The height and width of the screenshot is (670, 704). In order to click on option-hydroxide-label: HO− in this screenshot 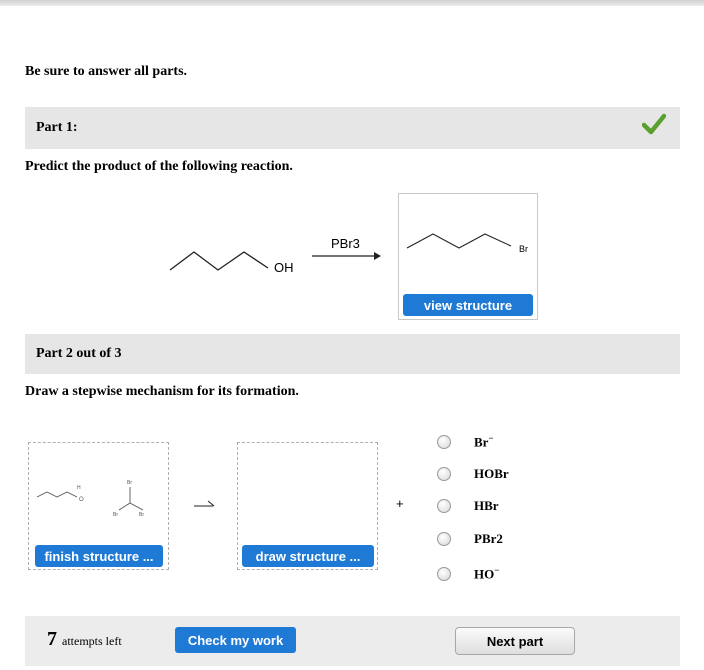, I will do `click(487, 573)`.